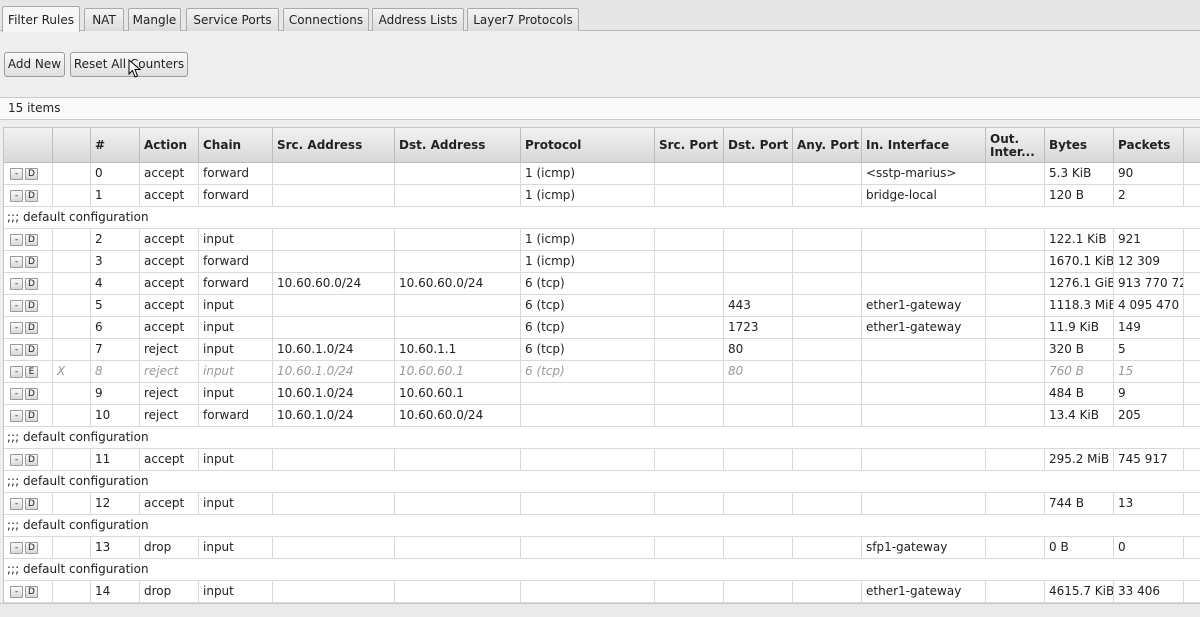  I want to click on cell-chain: input, so click(236, 547).